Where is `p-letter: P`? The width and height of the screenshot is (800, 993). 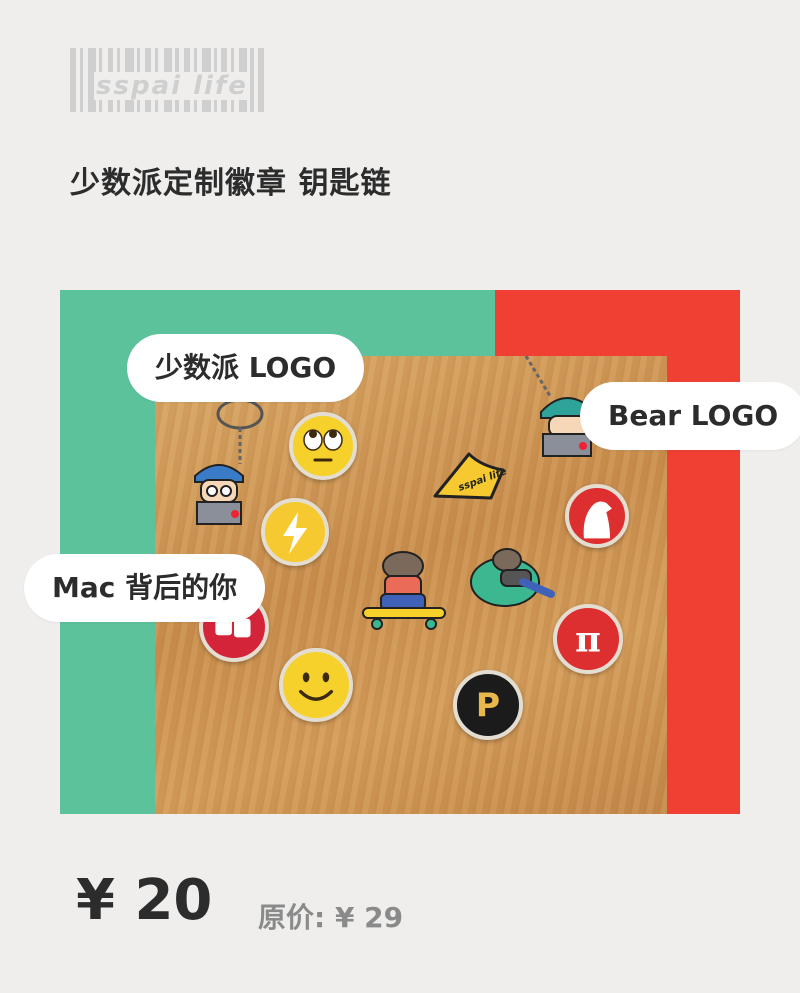
p-letter: P is located at coordinates (488, 704).